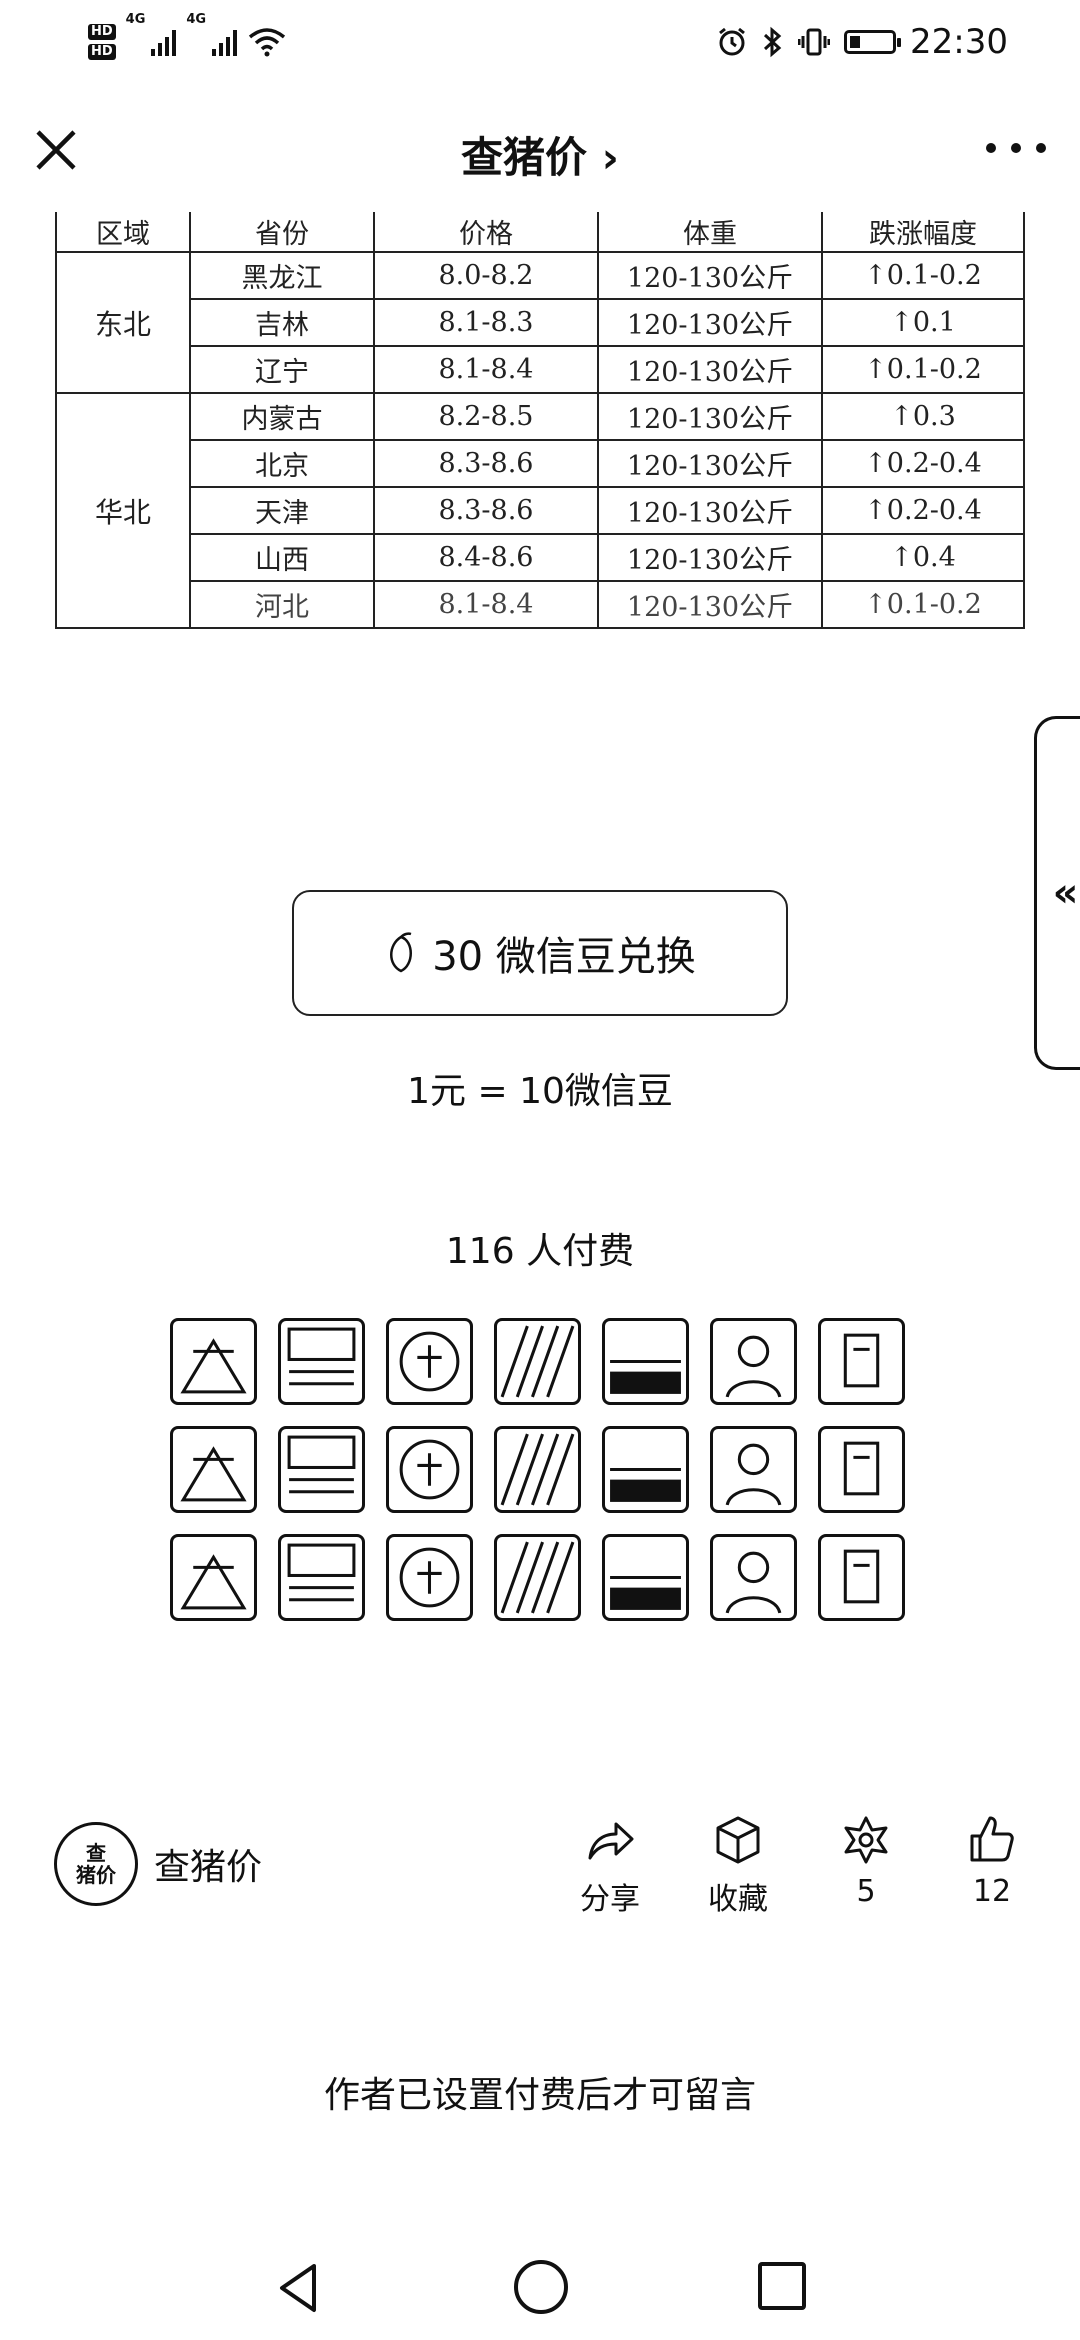  Describe the element at coordinates (208, 1864) in the screenshot. I see `author-name: 查猪价` at that location.